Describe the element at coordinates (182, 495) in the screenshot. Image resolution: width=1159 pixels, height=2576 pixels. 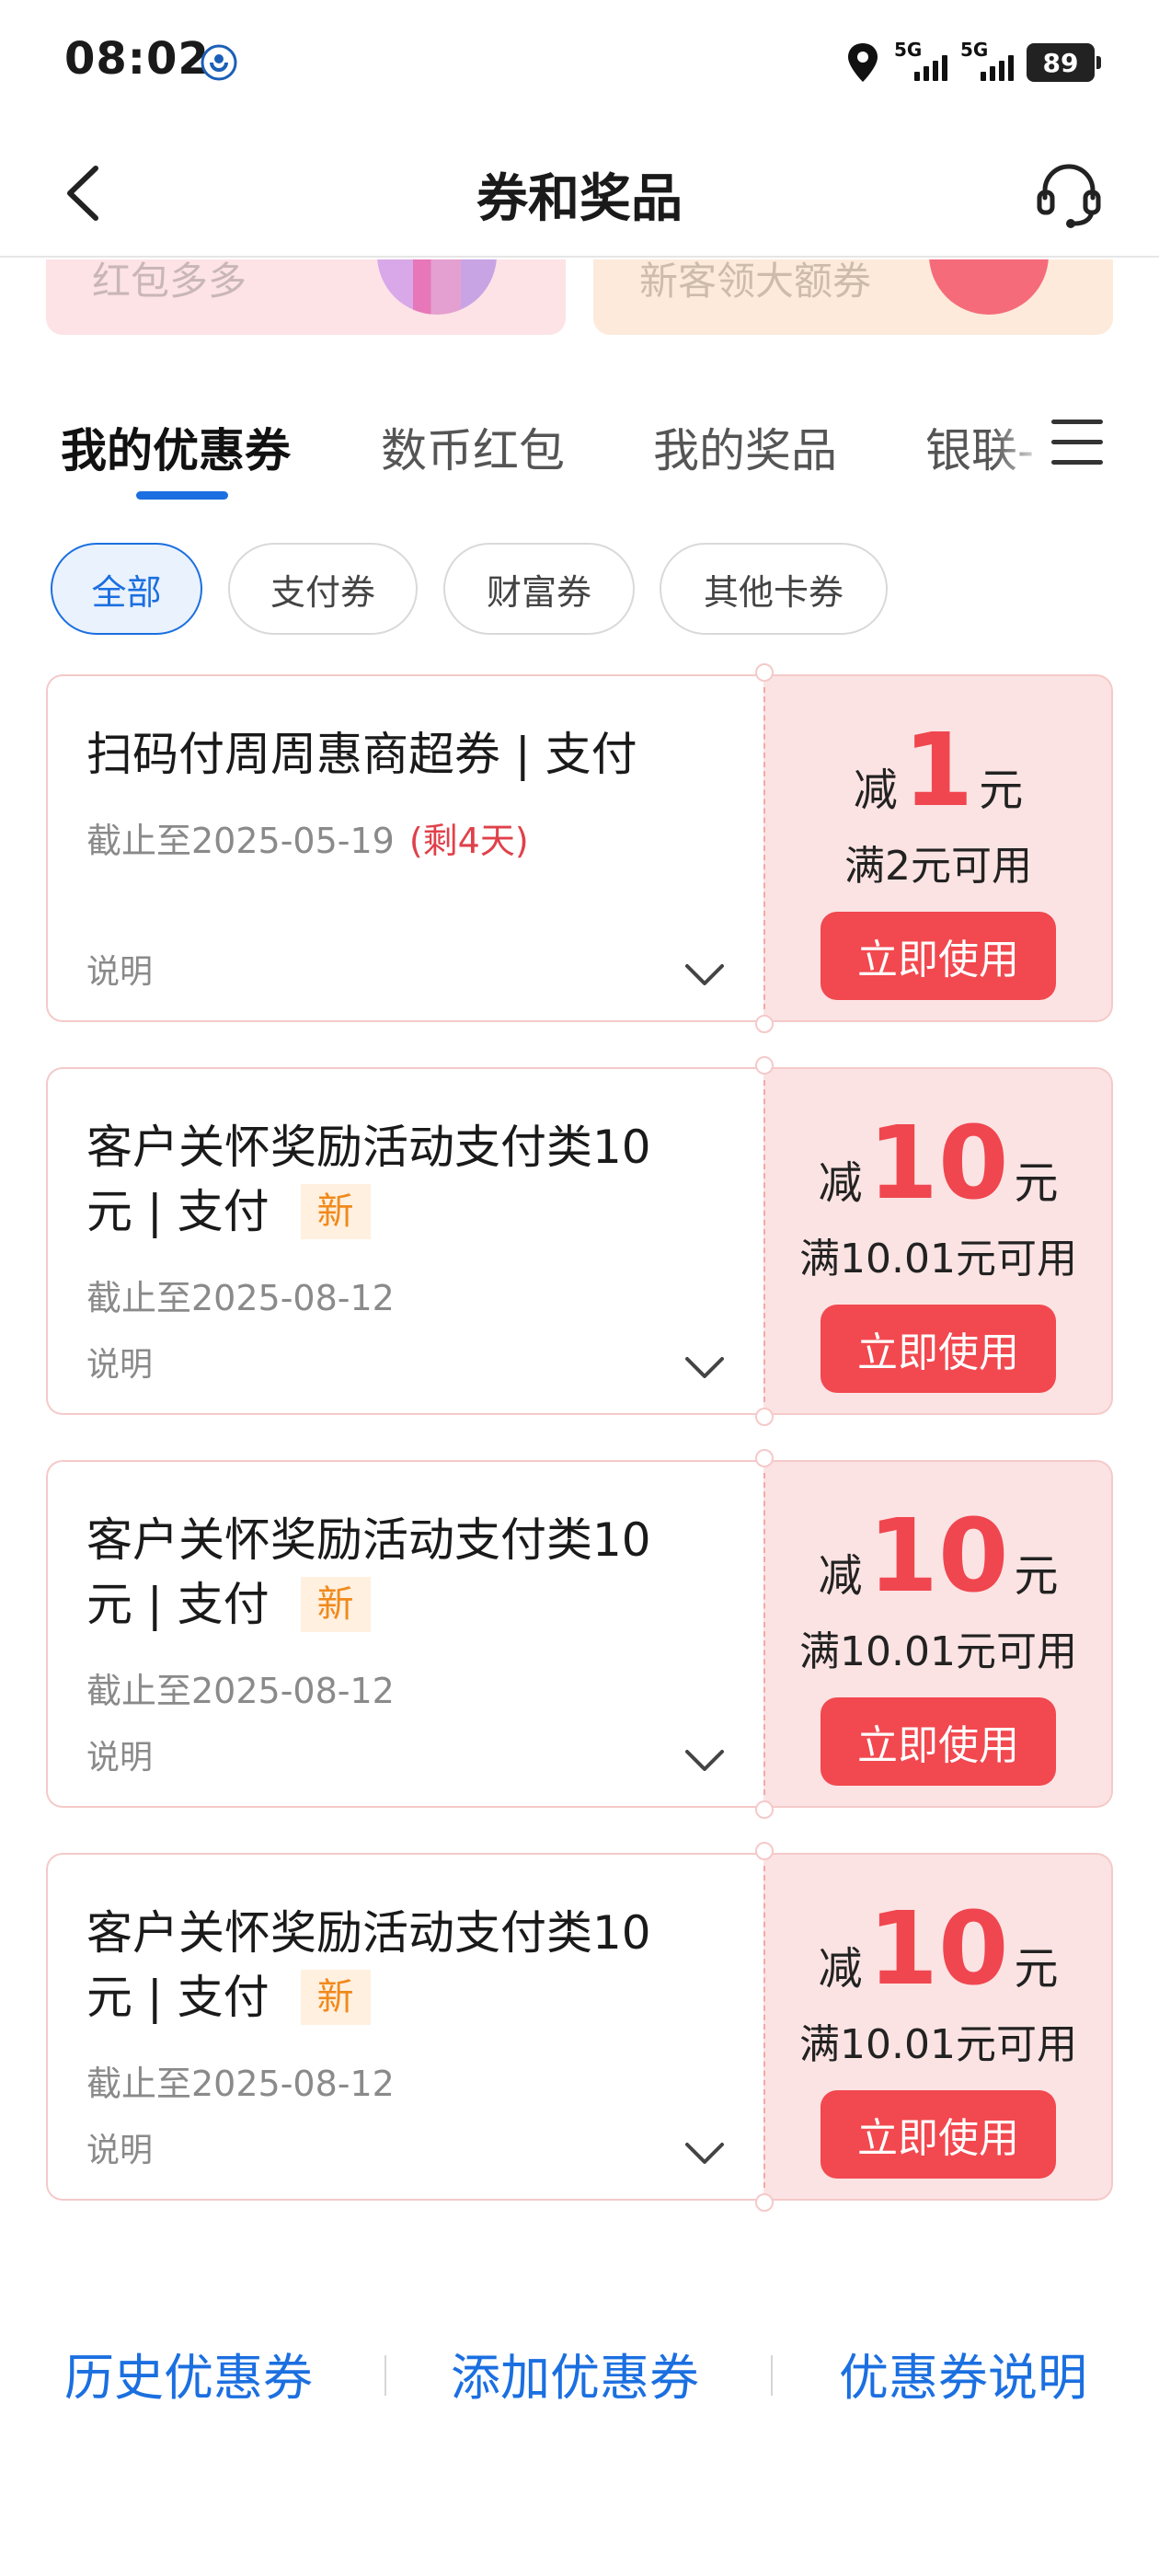
I see `tab-active-indicator` at that location.